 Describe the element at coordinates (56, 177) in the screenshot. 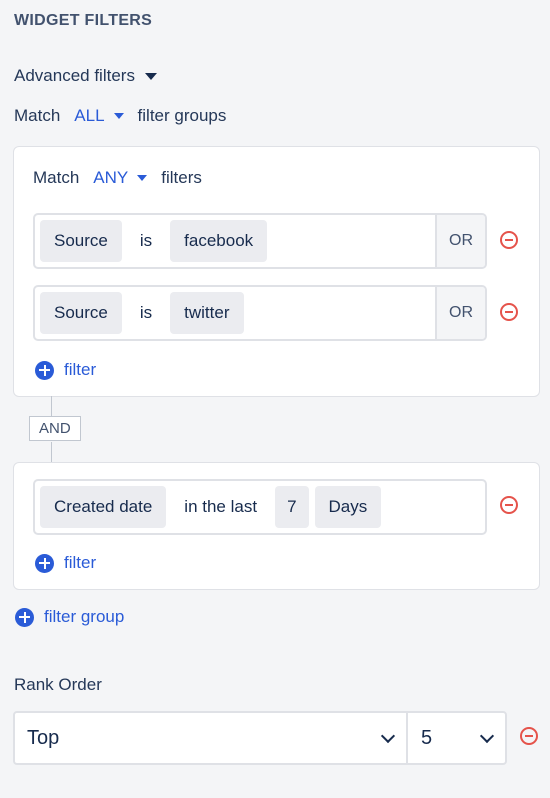

I see `group-match-prefix: Match` at that location.